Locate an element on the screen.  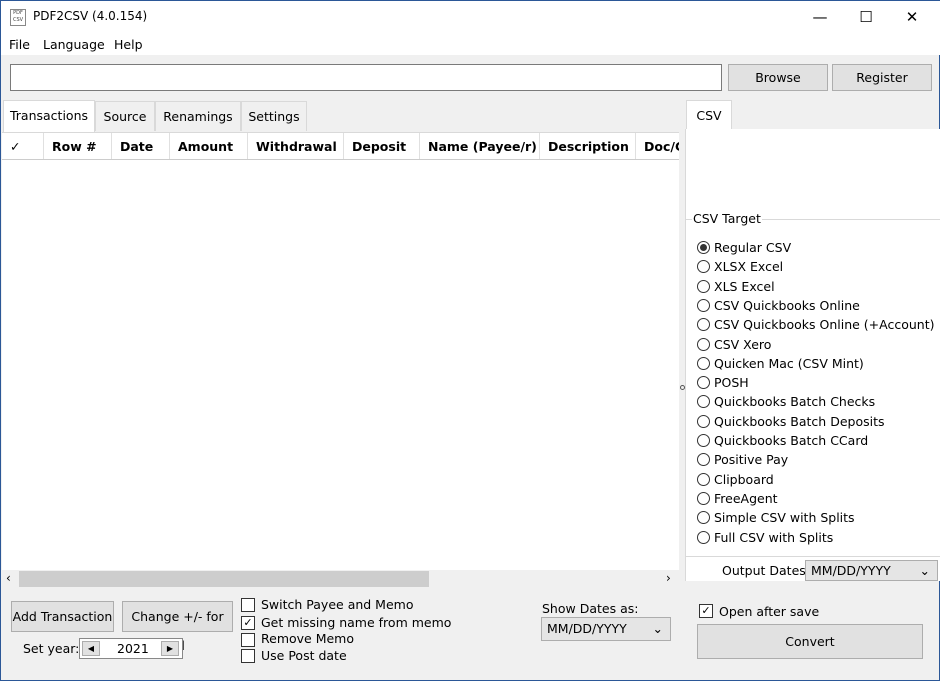
target-label: POSH is located at coordinates (731, 382).